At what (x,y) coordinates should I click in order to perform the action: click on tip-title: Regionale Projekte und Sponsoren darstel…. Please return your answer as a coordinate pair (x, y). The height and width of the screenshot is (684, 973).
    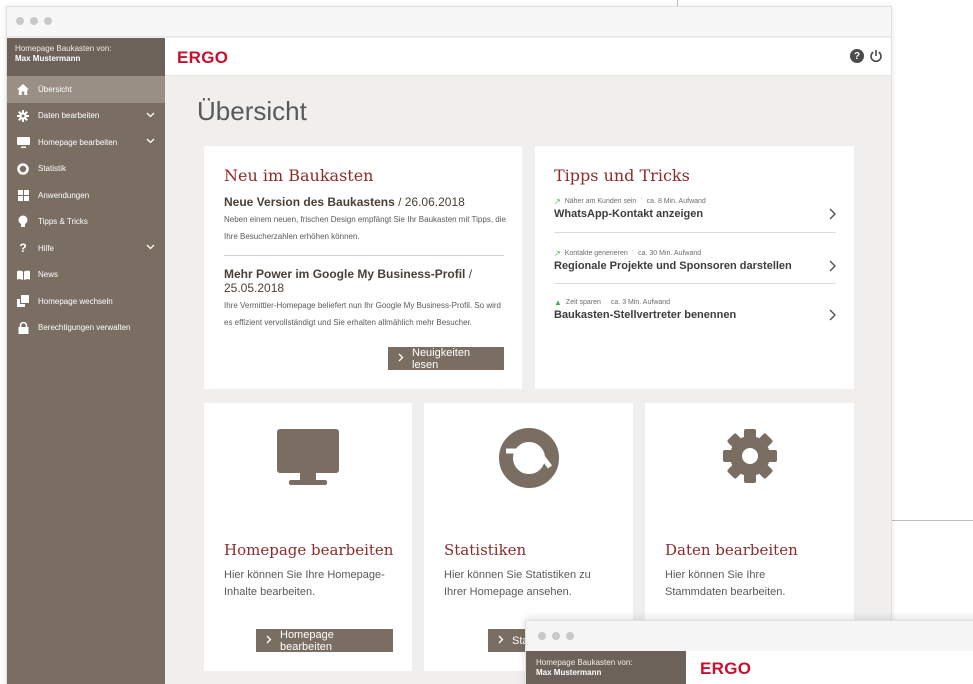
    Looking at the image, I should click on (673, 266).